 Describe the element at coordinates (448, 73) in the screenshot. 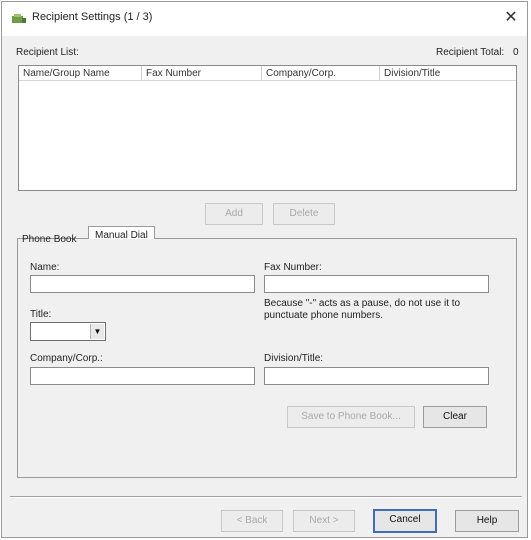

I see `column-header-division: Division/Title` at that location.